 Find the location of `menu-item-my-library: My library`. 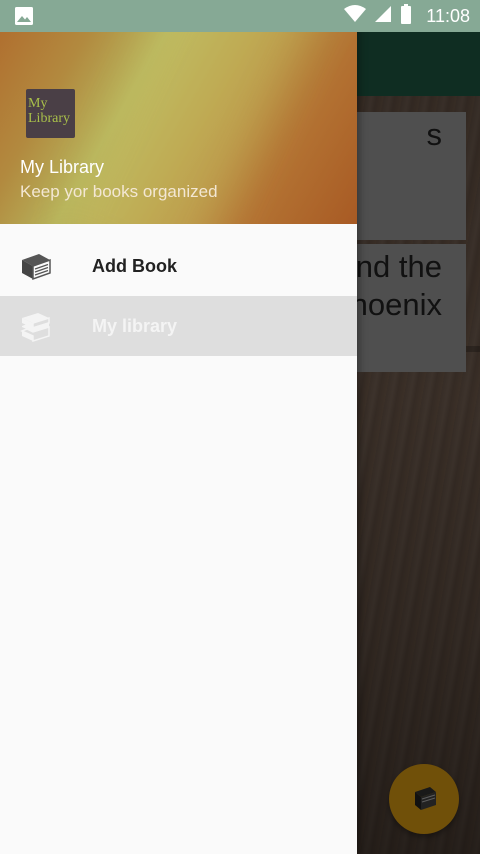

menu-item-my-library: My library is located at coordinates (178, 326).